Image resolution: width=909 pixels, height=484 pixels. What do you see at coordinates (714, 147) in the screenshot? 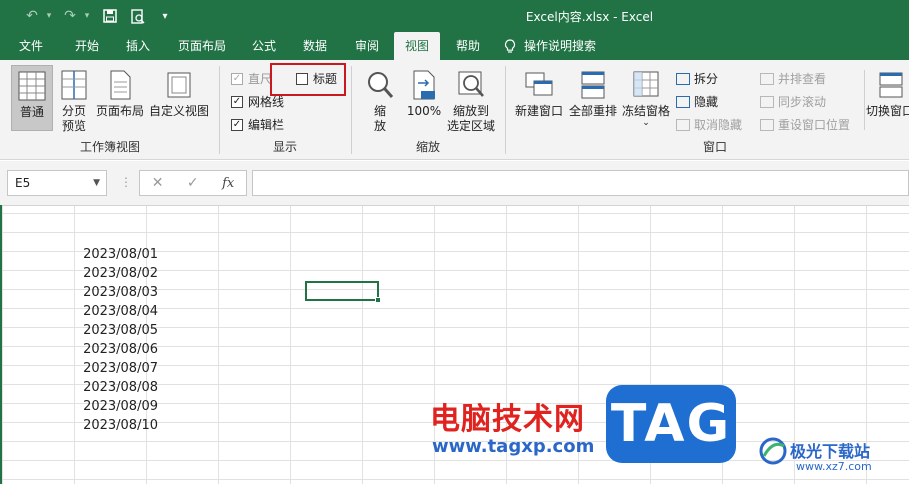
I see `window-group-label: 窗口` at bounding box center [714, 147].